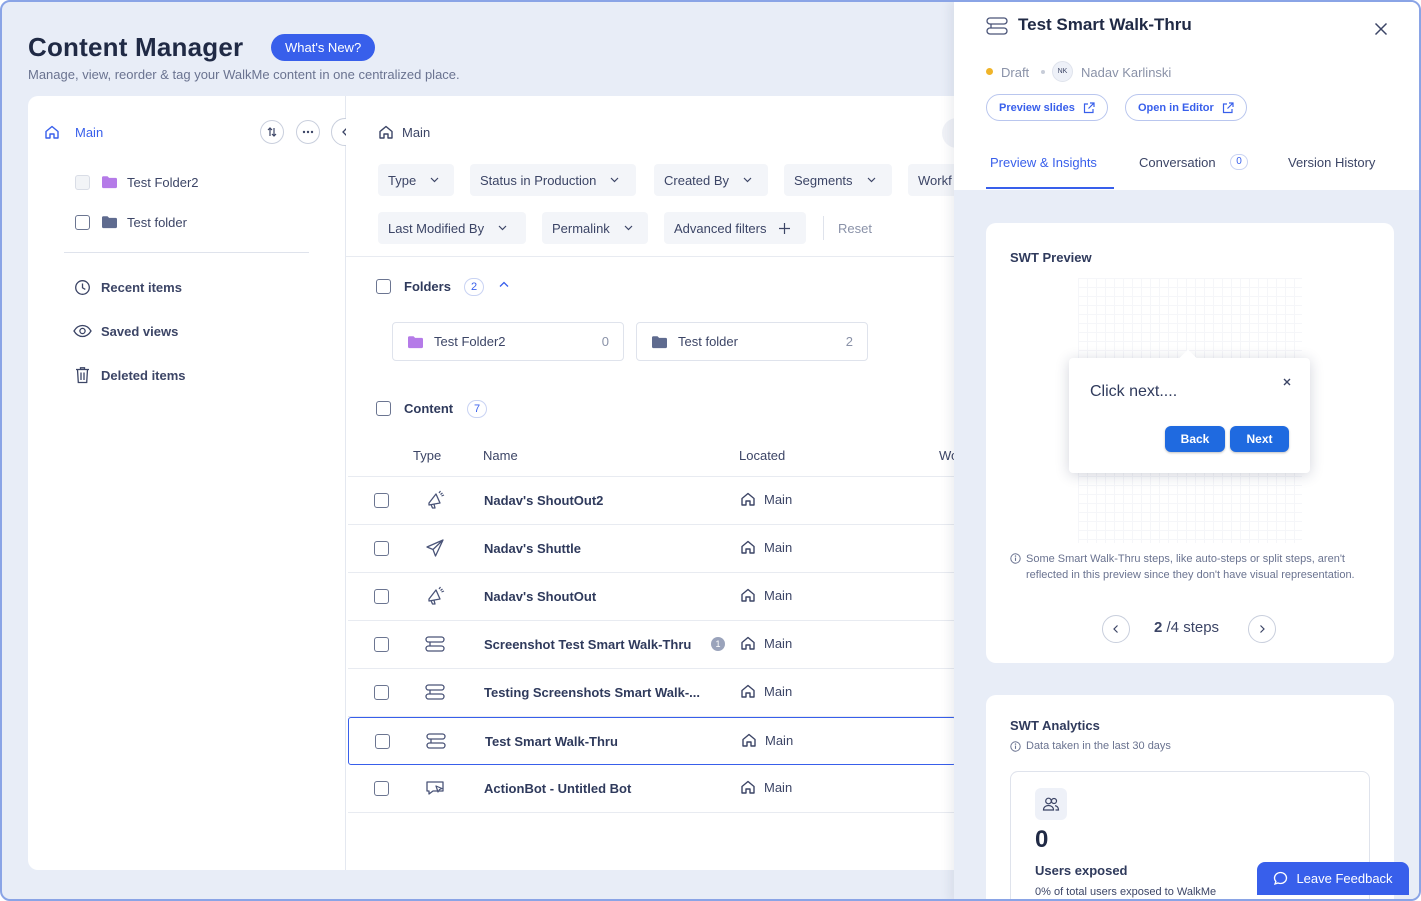  I want to click on table-row-selected: Test Smart Walk-Thru Main, so click(652, 741).